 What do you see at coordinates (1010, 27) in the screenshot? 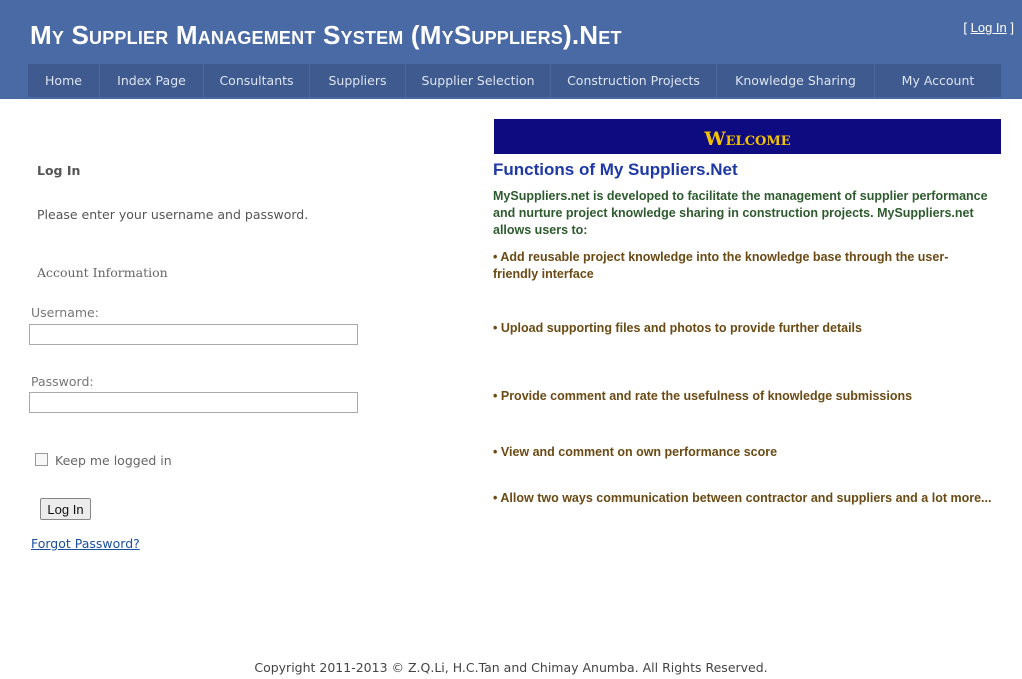
I see `login-suffix: ]` at bounding box center [1010, 27].